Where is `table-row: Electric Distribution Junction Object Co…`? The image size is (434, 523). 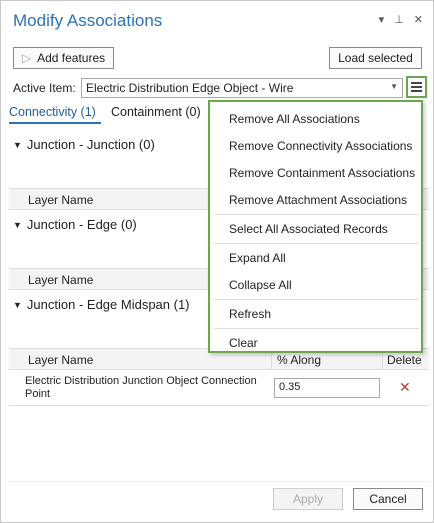 table-row: Electric Distribution Junction Object Co… is located at coordinates (219, 388).